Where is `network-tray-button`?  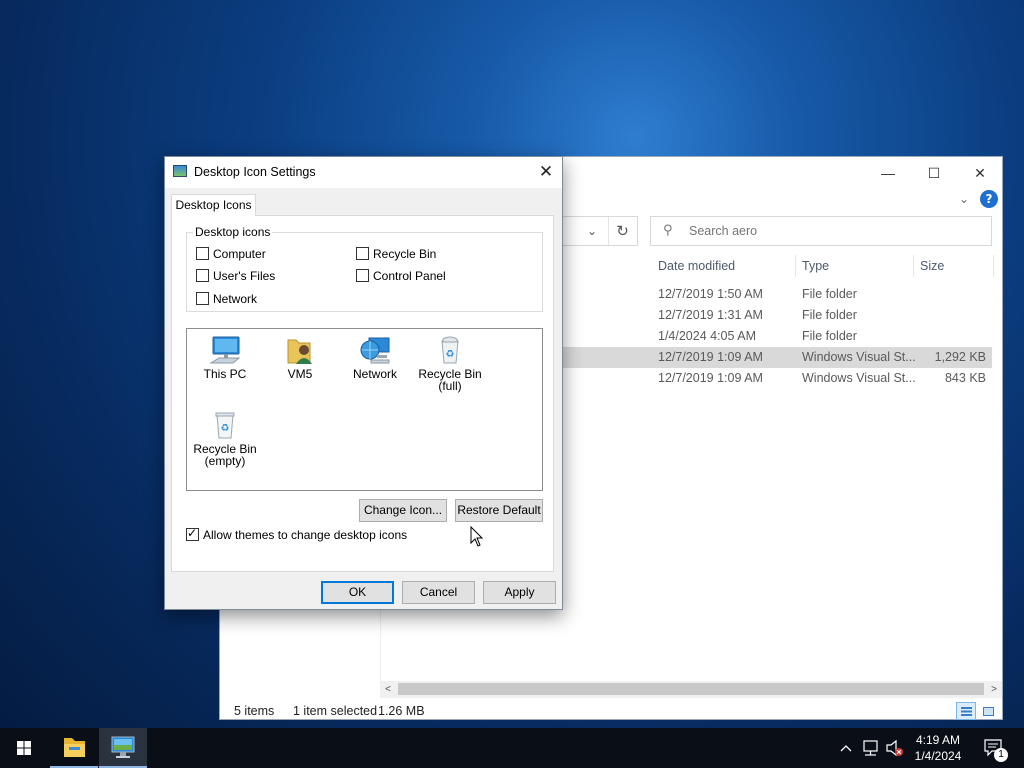
network-tray-button is located at coordinates (871, 748).